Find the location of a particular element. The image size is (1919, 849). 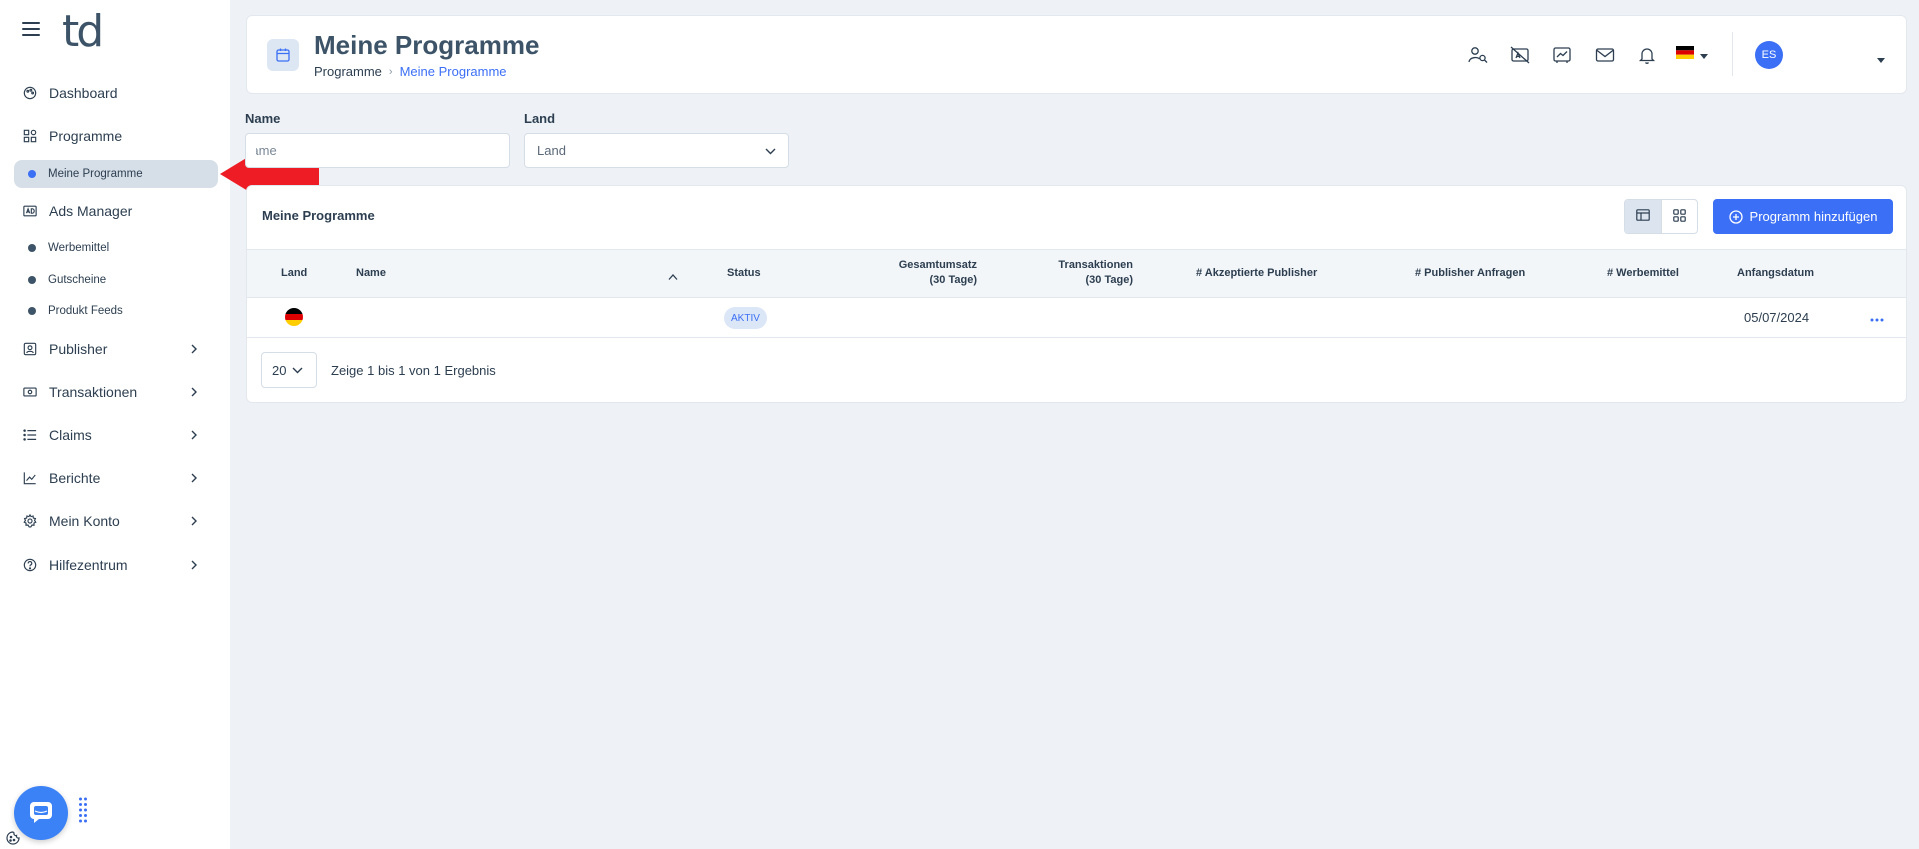

table-row: AKTIV 05/07/2024 is located at coordinates (1076, 318).